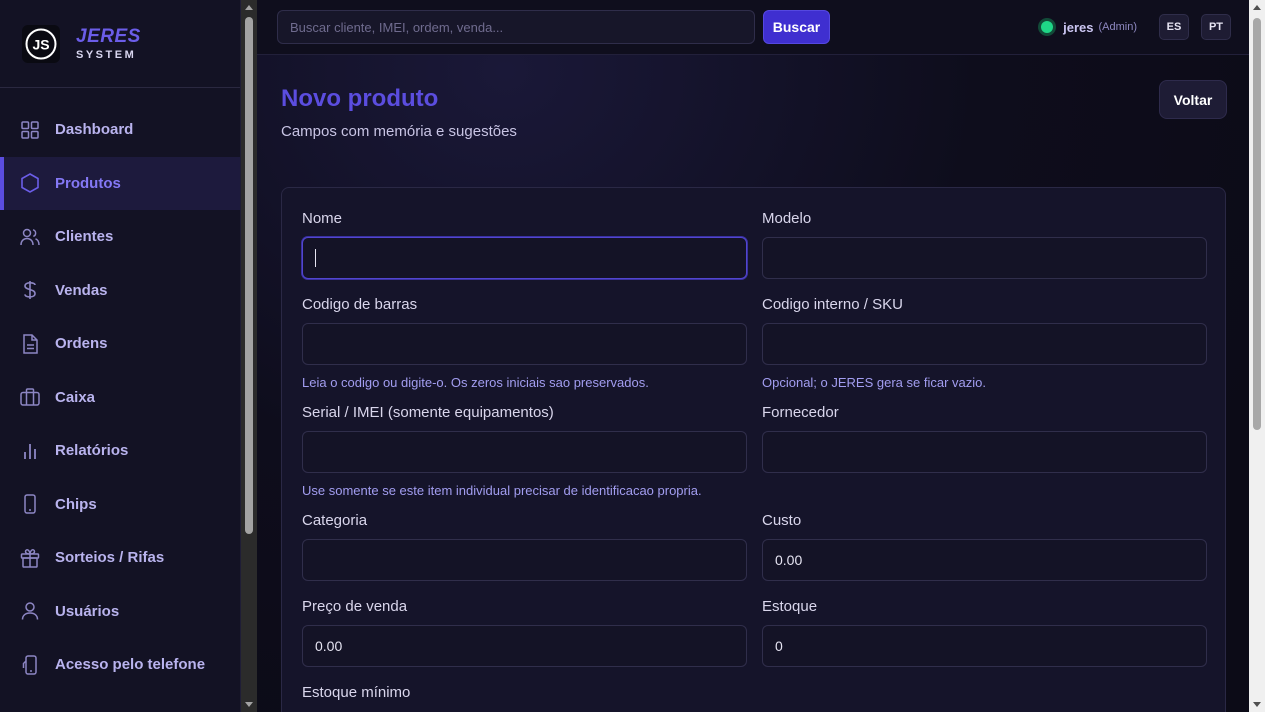 This screenshot has height=712, width=1265. I want to click on preco-venda-input, so click(524, 646).